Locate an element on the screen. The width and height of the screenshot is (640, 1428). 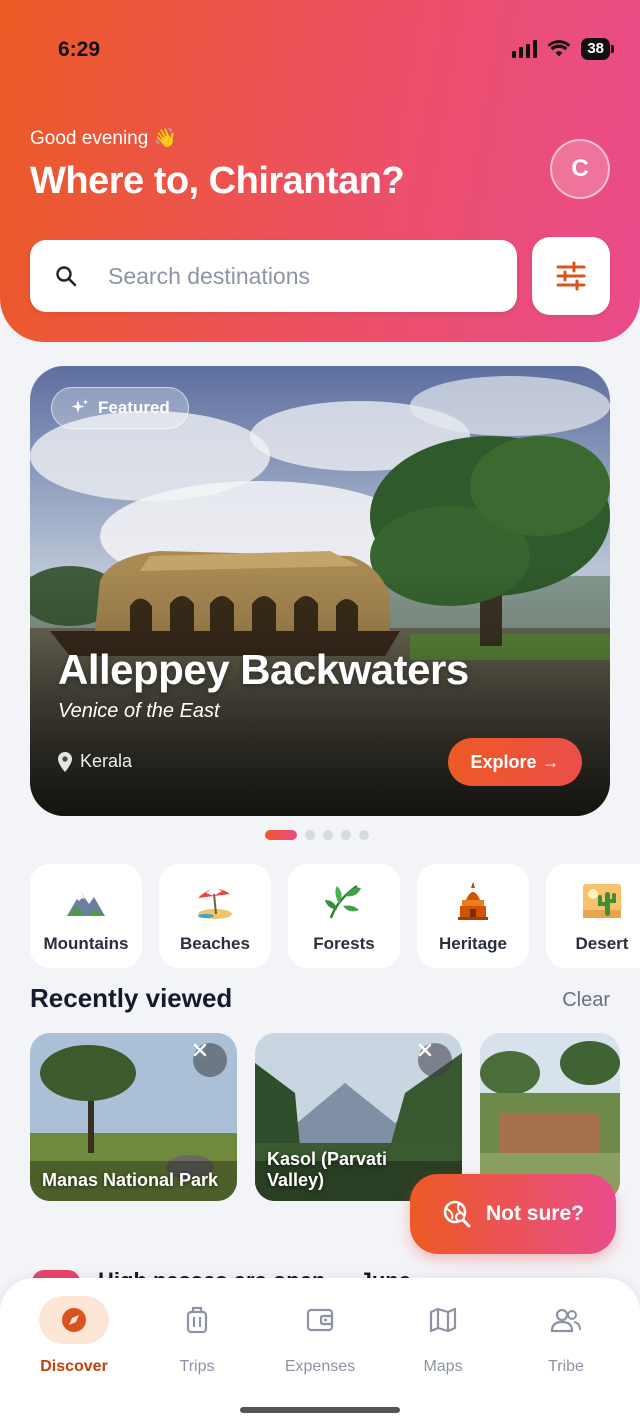
not-sure-label: Not sure? is located at coordinates (534, 1213).